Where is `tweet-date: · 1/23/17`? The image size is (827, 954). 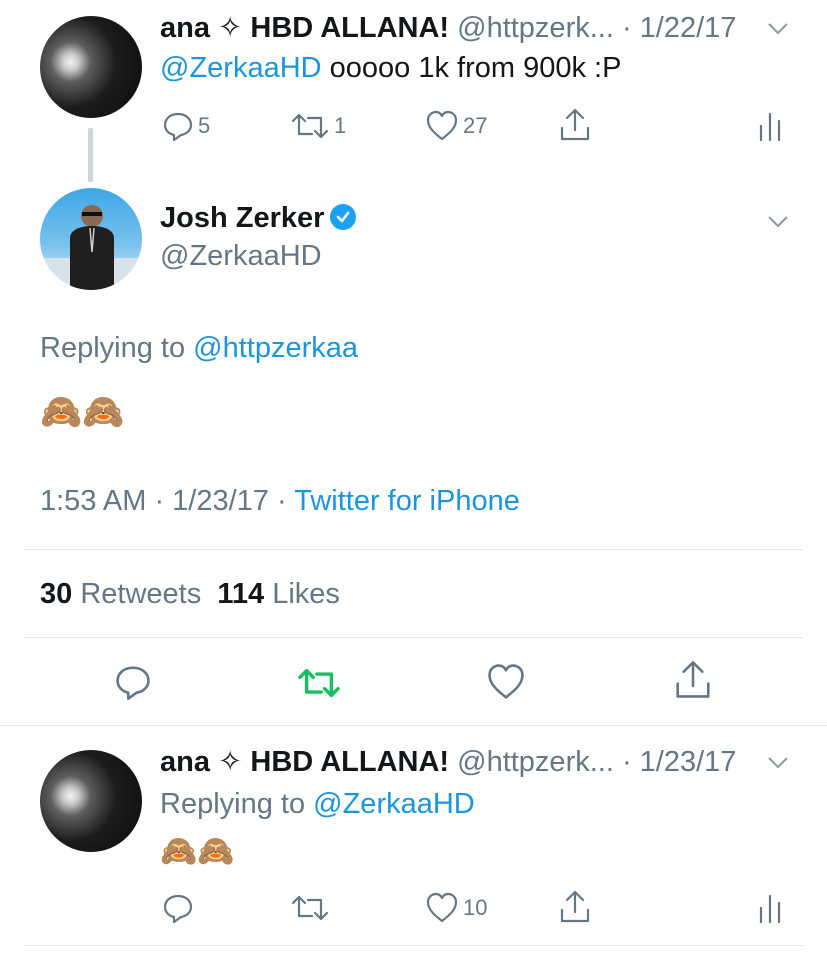 tweet-date: · 1/23/17 is located at coordinates (679, 762).